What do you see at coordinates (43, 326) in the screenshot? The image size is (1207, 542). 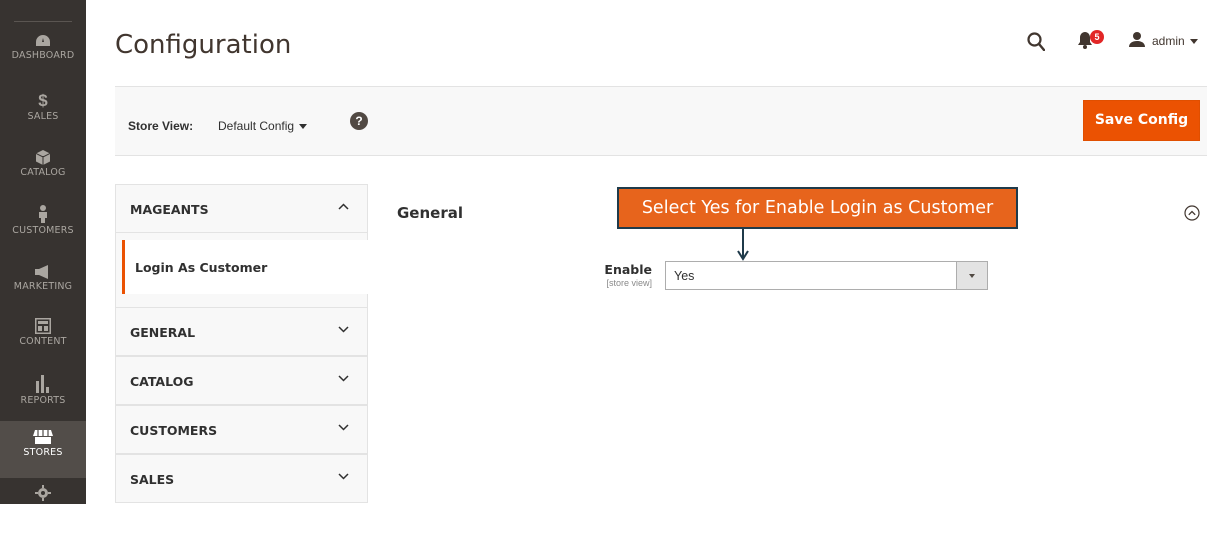 I see `layout-icon` at bounding box center [43, 326].